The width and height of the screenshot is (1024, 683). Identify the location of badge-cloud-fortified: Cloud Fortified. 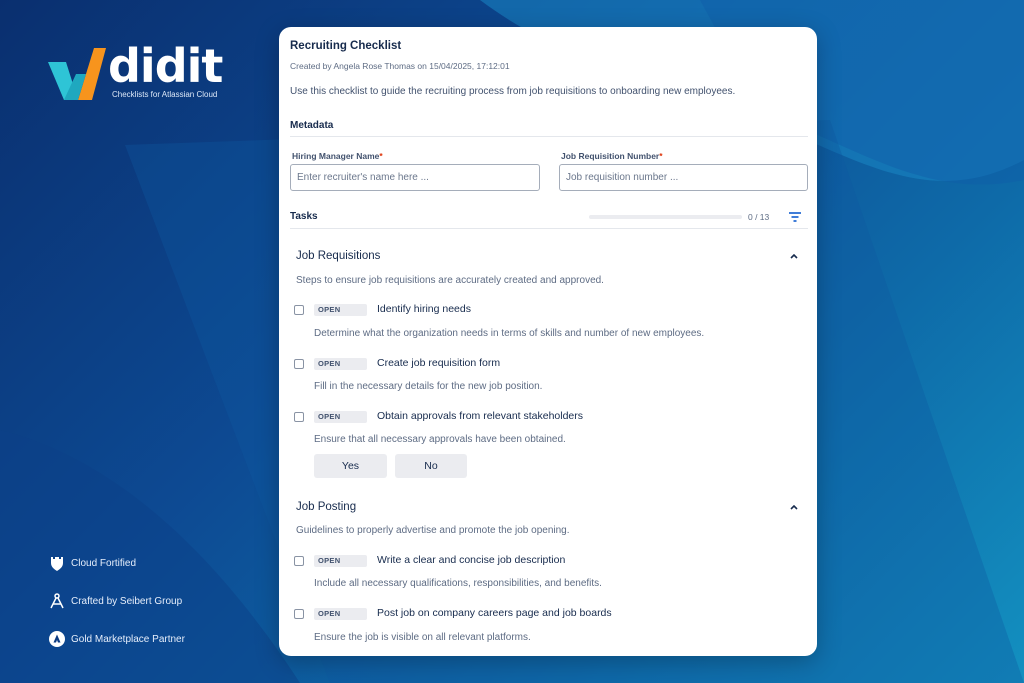
(117, 563).